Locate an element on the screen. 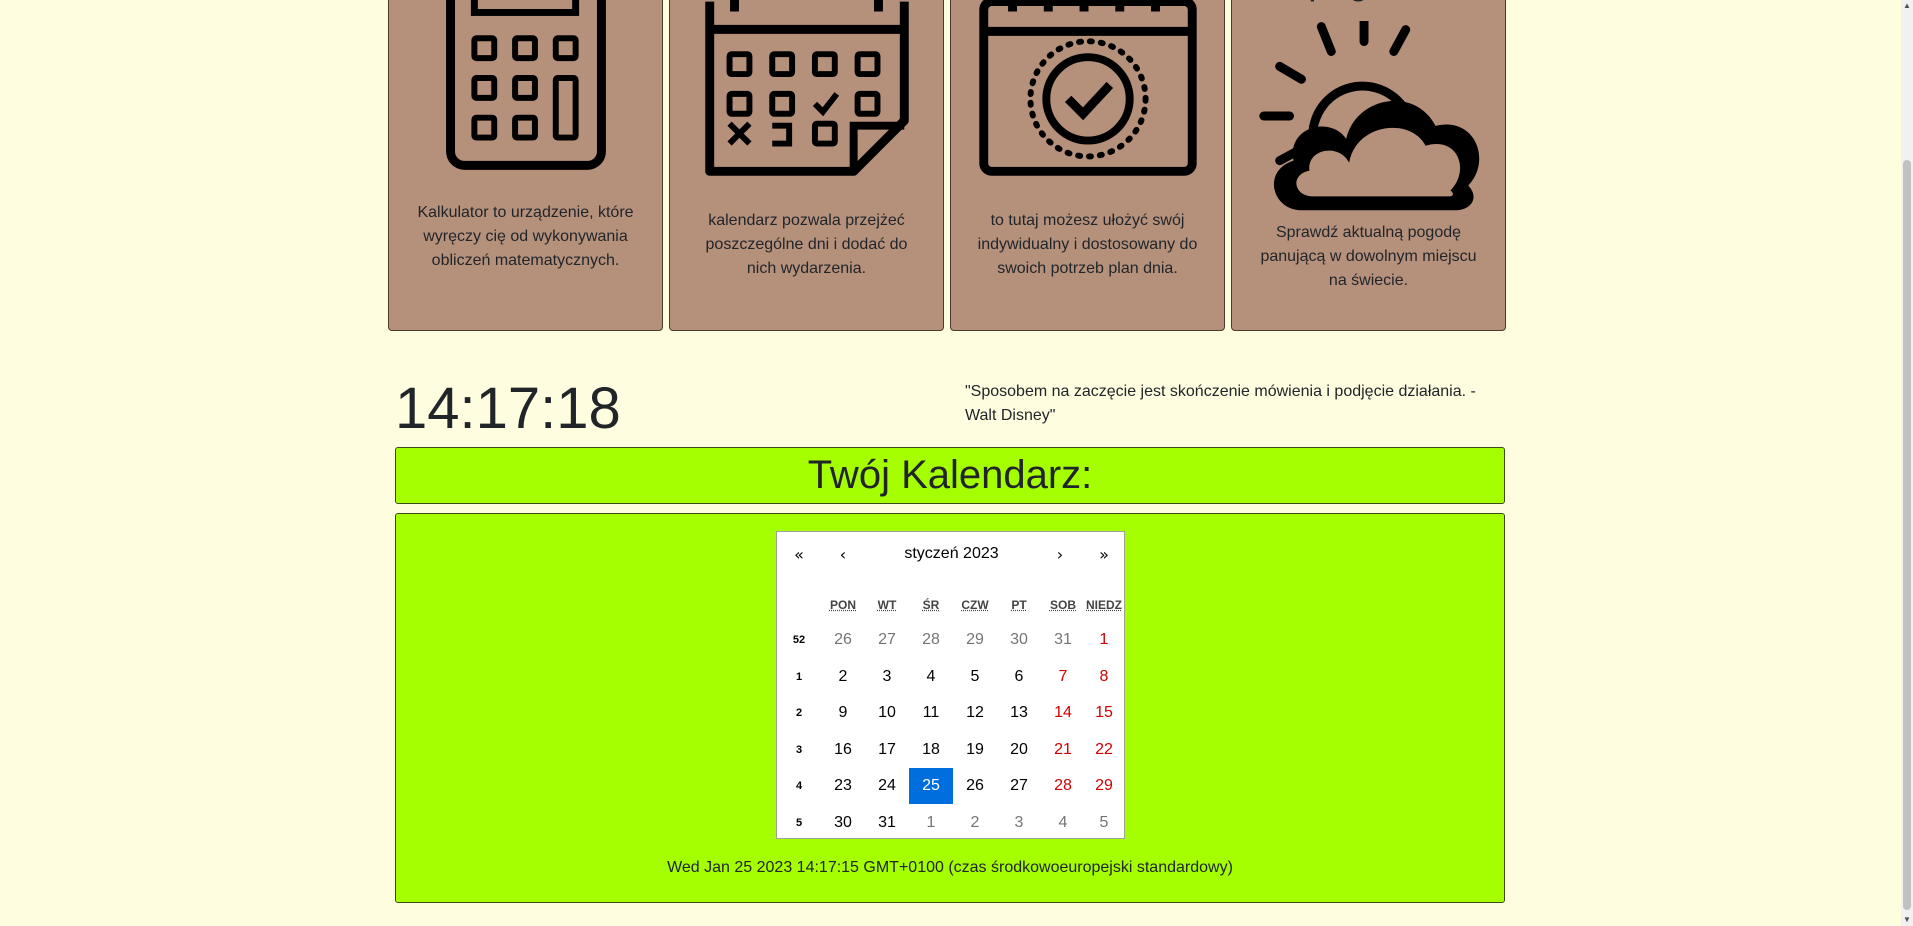  digital-clock: 14:17:18 is located at coordinates (508, 408).